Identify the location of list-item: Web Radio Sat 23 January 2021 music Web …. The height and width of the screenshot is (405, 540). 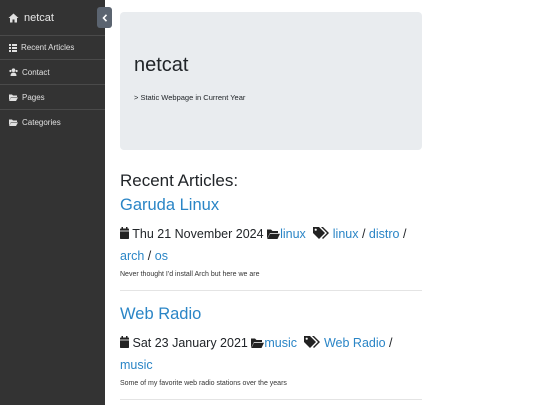
(271, 351).